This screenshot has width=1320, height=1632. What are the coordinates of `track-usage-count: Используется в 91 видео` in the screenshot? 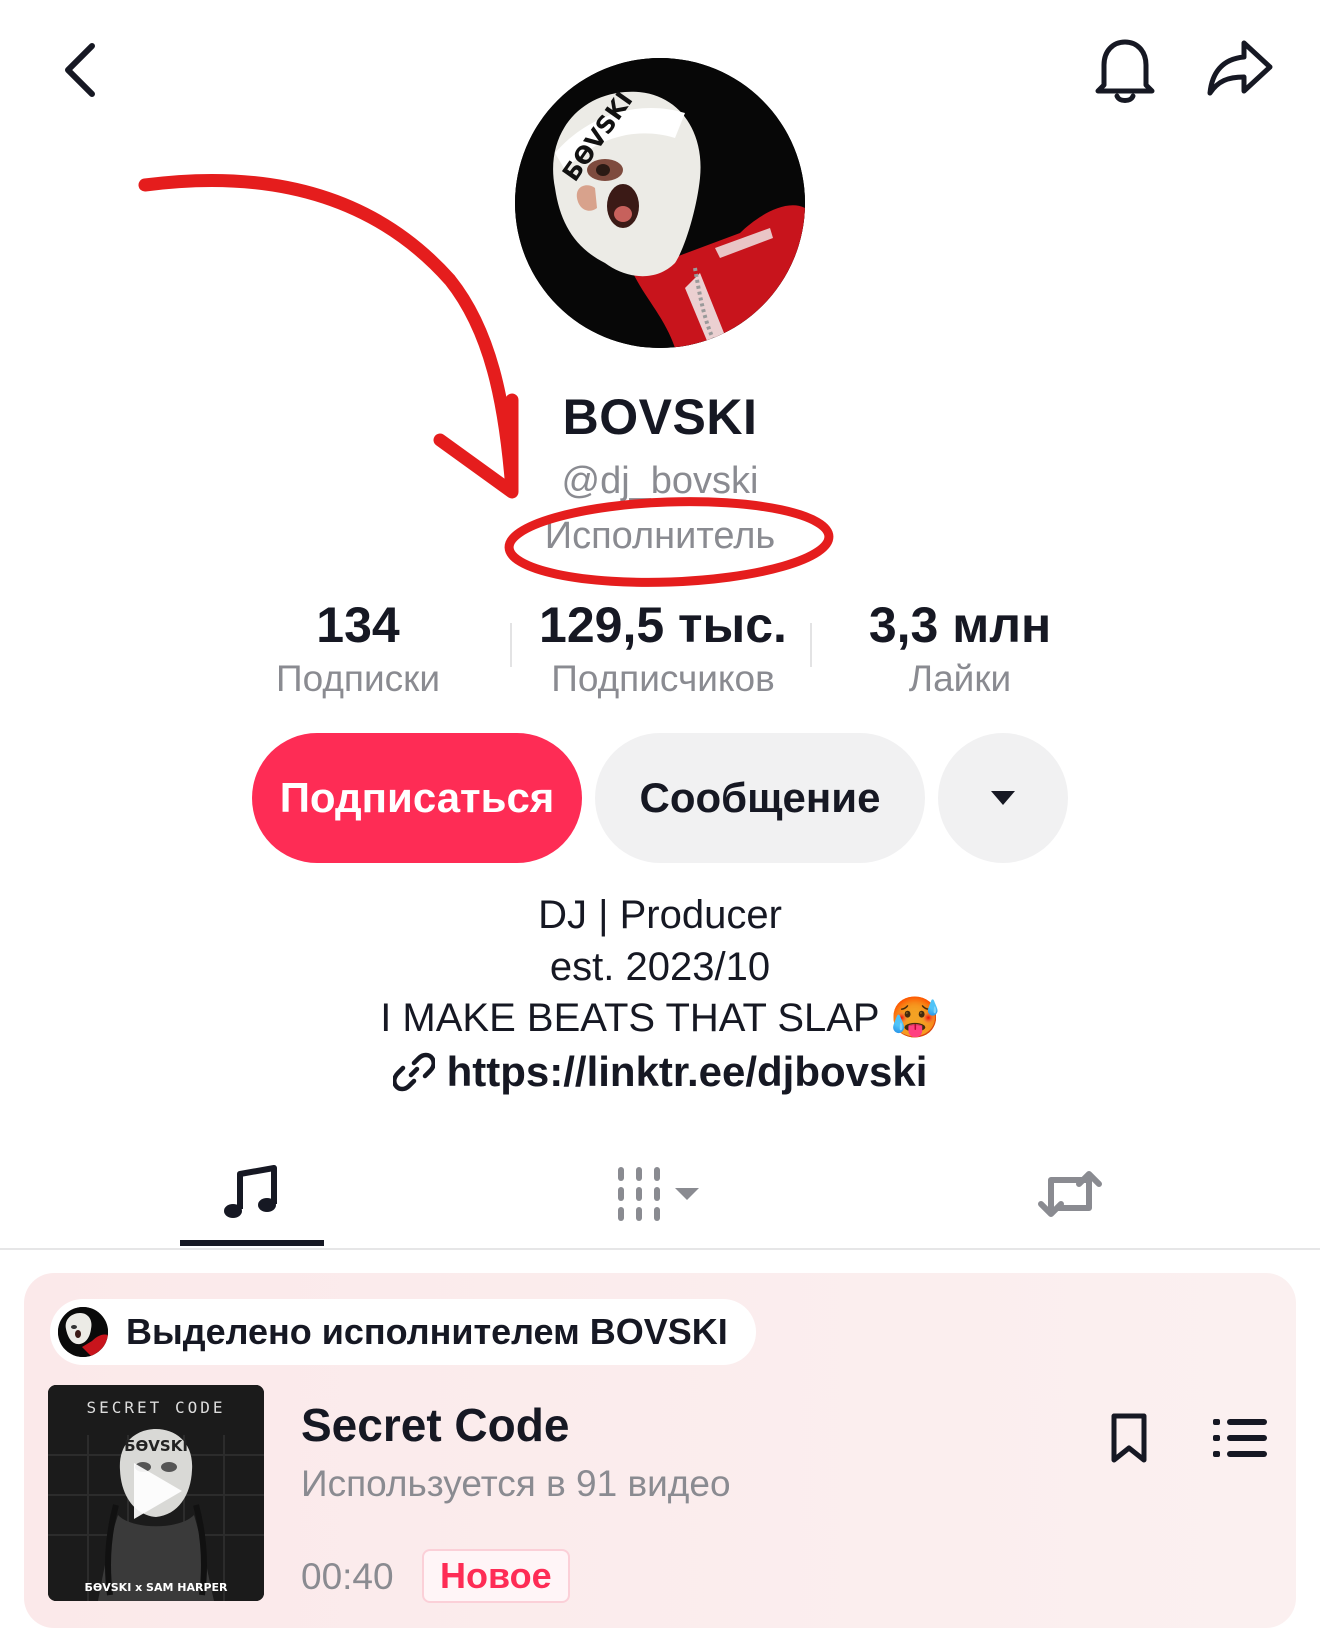 It's located at (516, 1483).